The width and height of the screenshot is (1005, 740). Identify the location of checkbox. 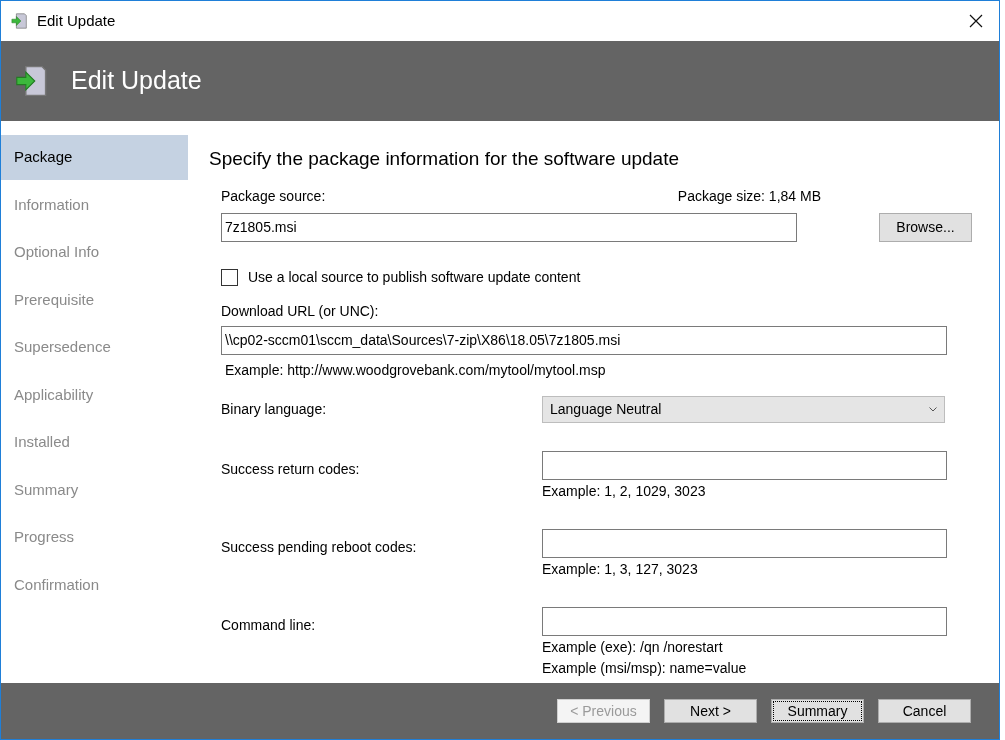
(229, 277).